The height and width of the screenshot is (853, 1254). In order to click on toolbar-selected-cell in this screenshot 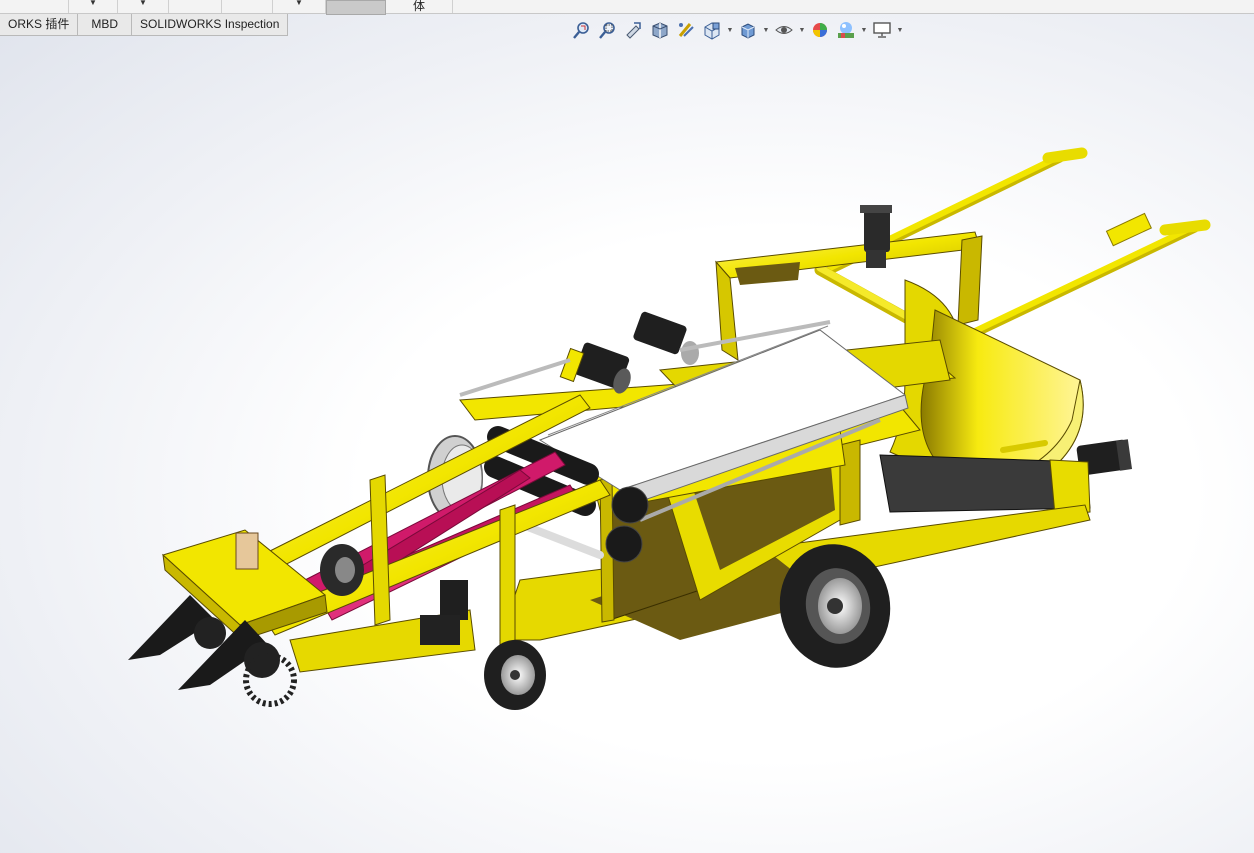, I will do `click(356, 7)`.